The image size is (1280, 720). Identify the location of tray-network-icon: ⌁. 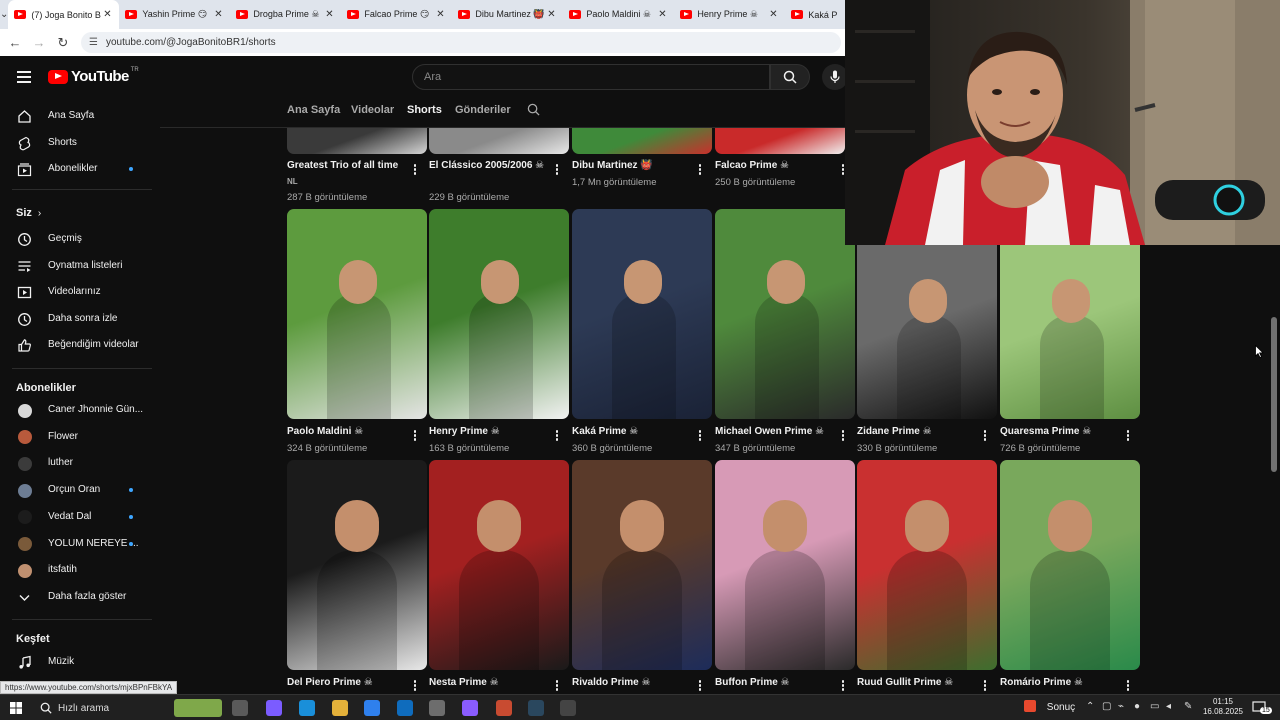
(1121, 706).